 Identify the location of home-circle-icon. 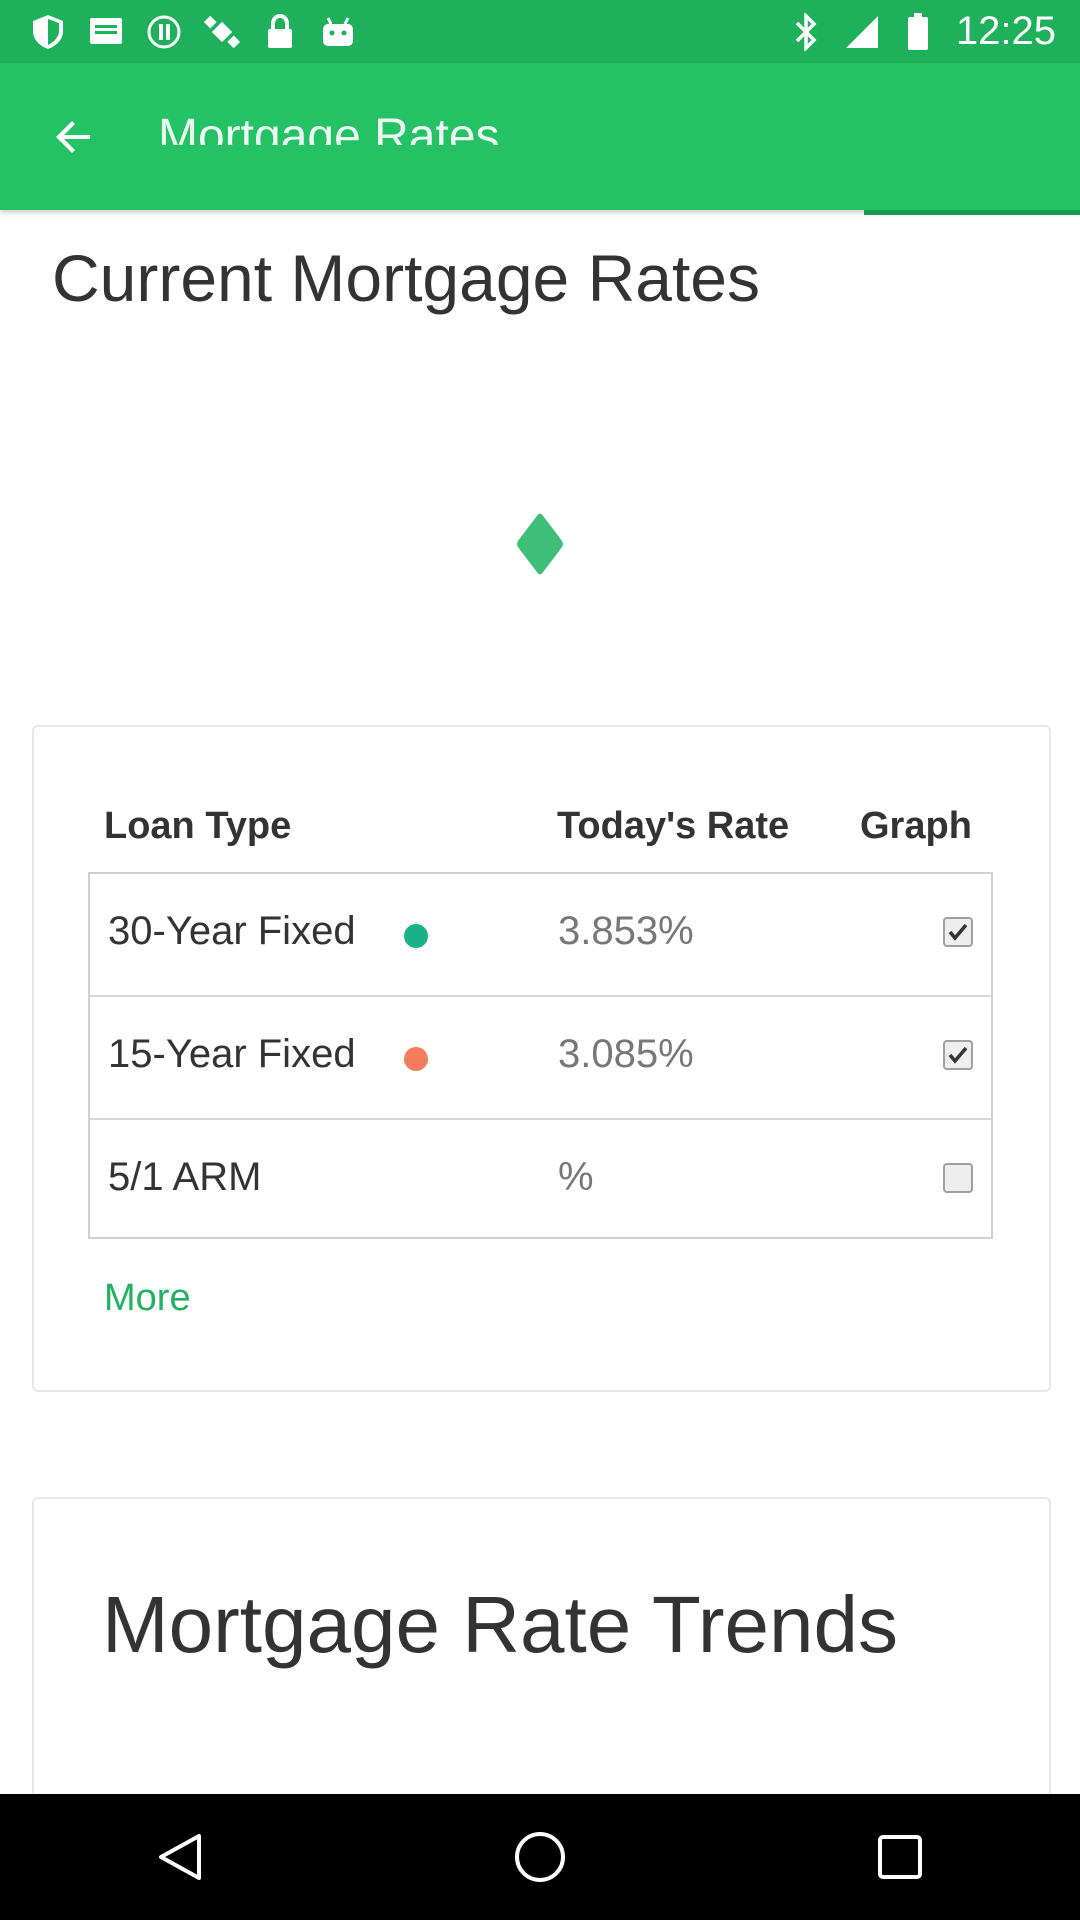
(540, 1857).